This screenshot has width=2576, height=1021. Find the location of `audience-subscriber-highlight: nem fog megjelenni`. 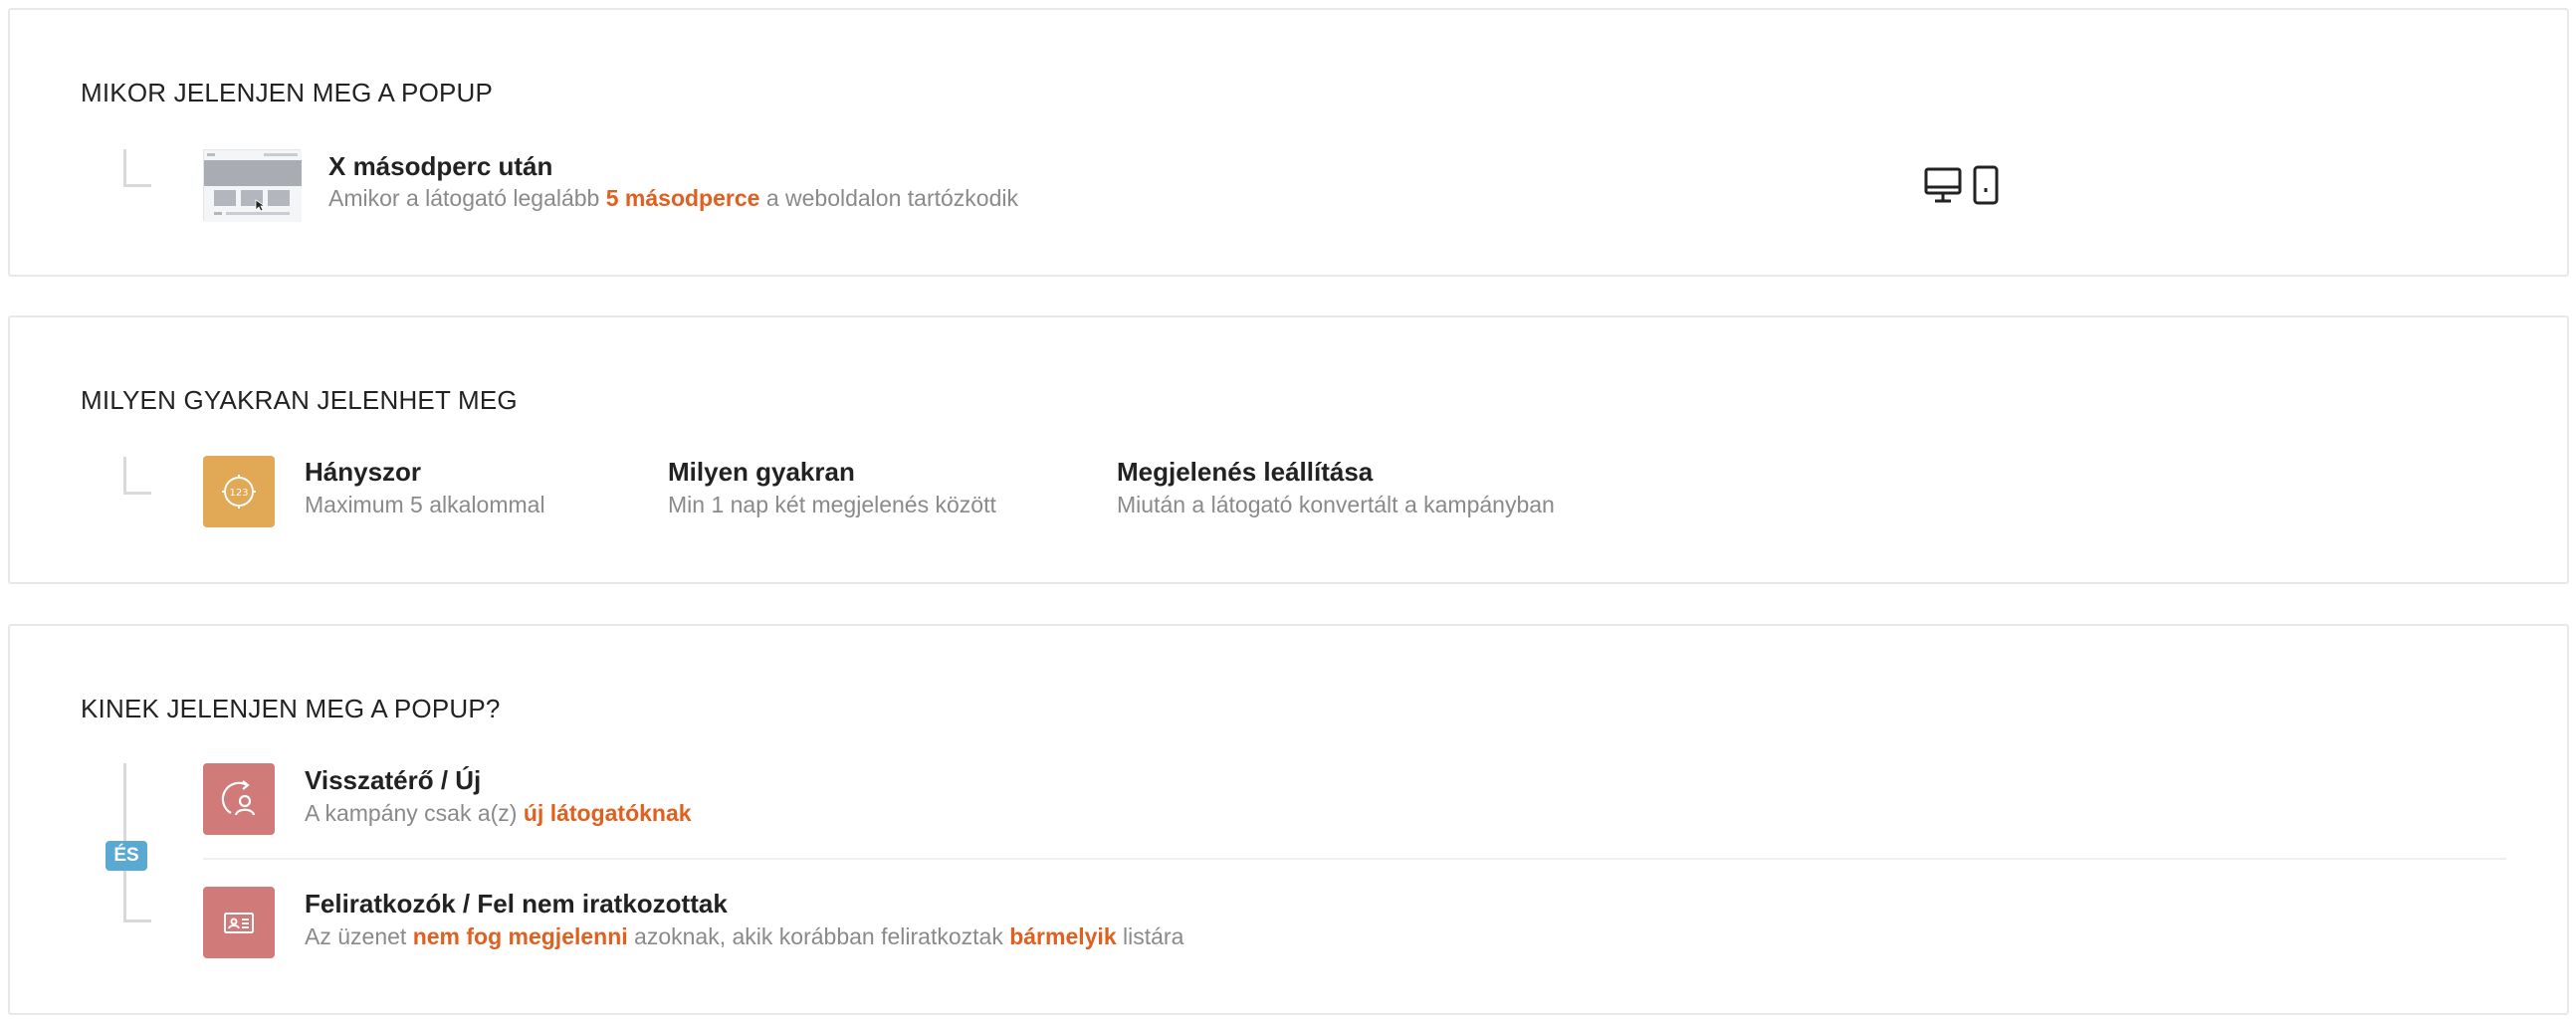

audience-subscriber-highlight: nem fog megjelenni is located at coordinates (520, 936).